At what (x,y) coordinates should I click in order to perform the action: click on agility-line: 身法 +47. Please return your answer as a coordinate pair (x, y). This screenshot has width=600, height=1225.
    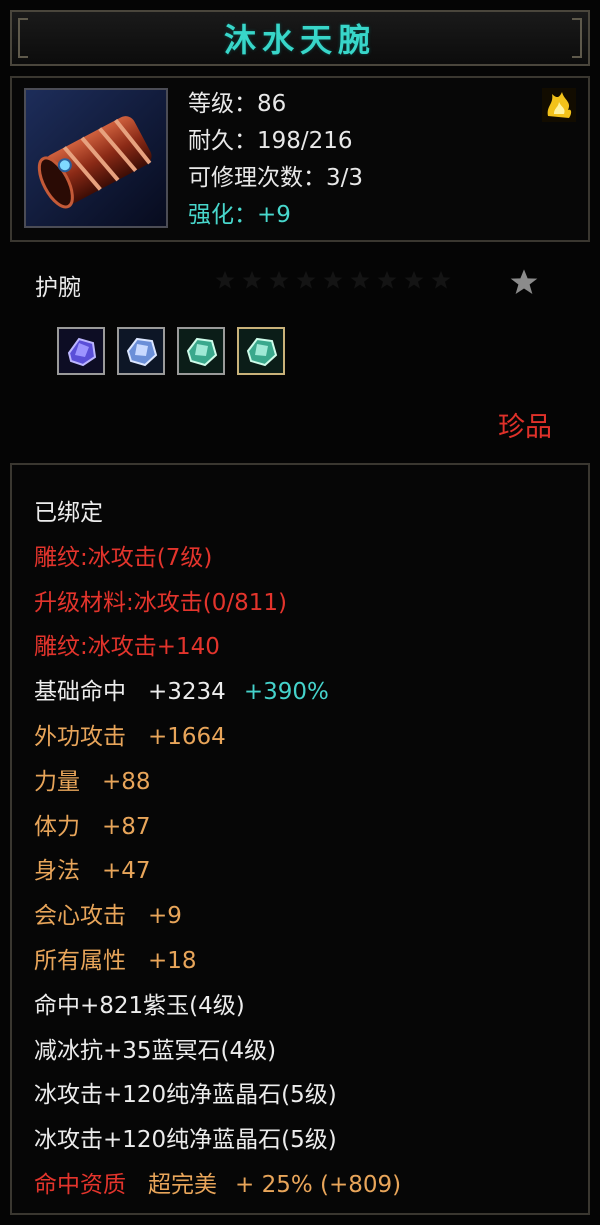
    Looking at the image, I should click on (217, 871).